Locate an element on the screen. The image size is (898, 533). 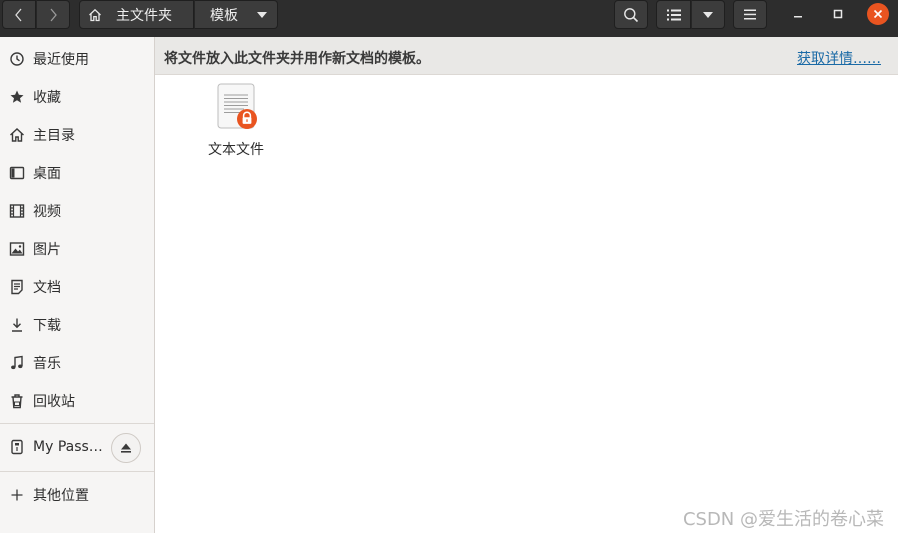
sidebar-item-label: 文档 is located at coordinates (47, 288).